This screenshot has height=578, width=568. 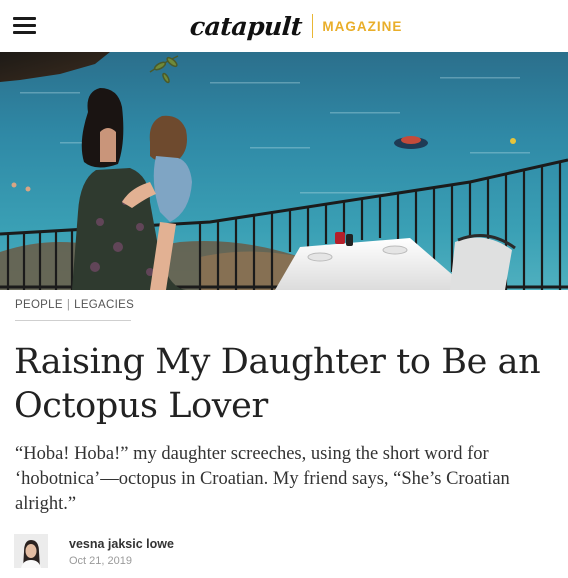 I want to click on hamburger-menu-icon, so click(x=25, y=25).